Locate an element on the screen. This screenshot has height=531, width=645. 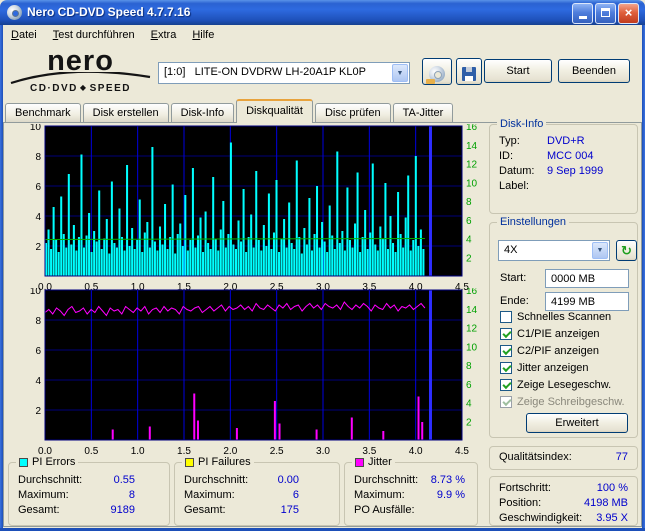
chevron-down-icon: ▼ is located at coordinates (600, 250).